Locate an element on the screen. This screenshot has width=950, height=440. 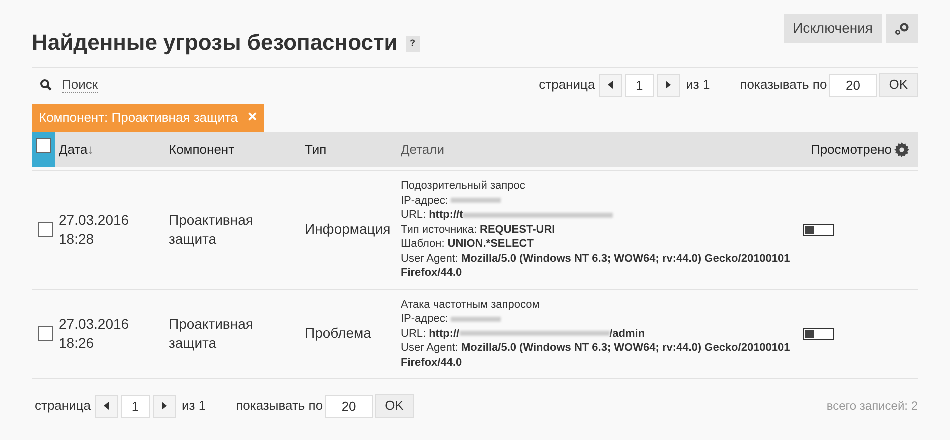
search-link: Поиск is located at coordinates (80, 85).